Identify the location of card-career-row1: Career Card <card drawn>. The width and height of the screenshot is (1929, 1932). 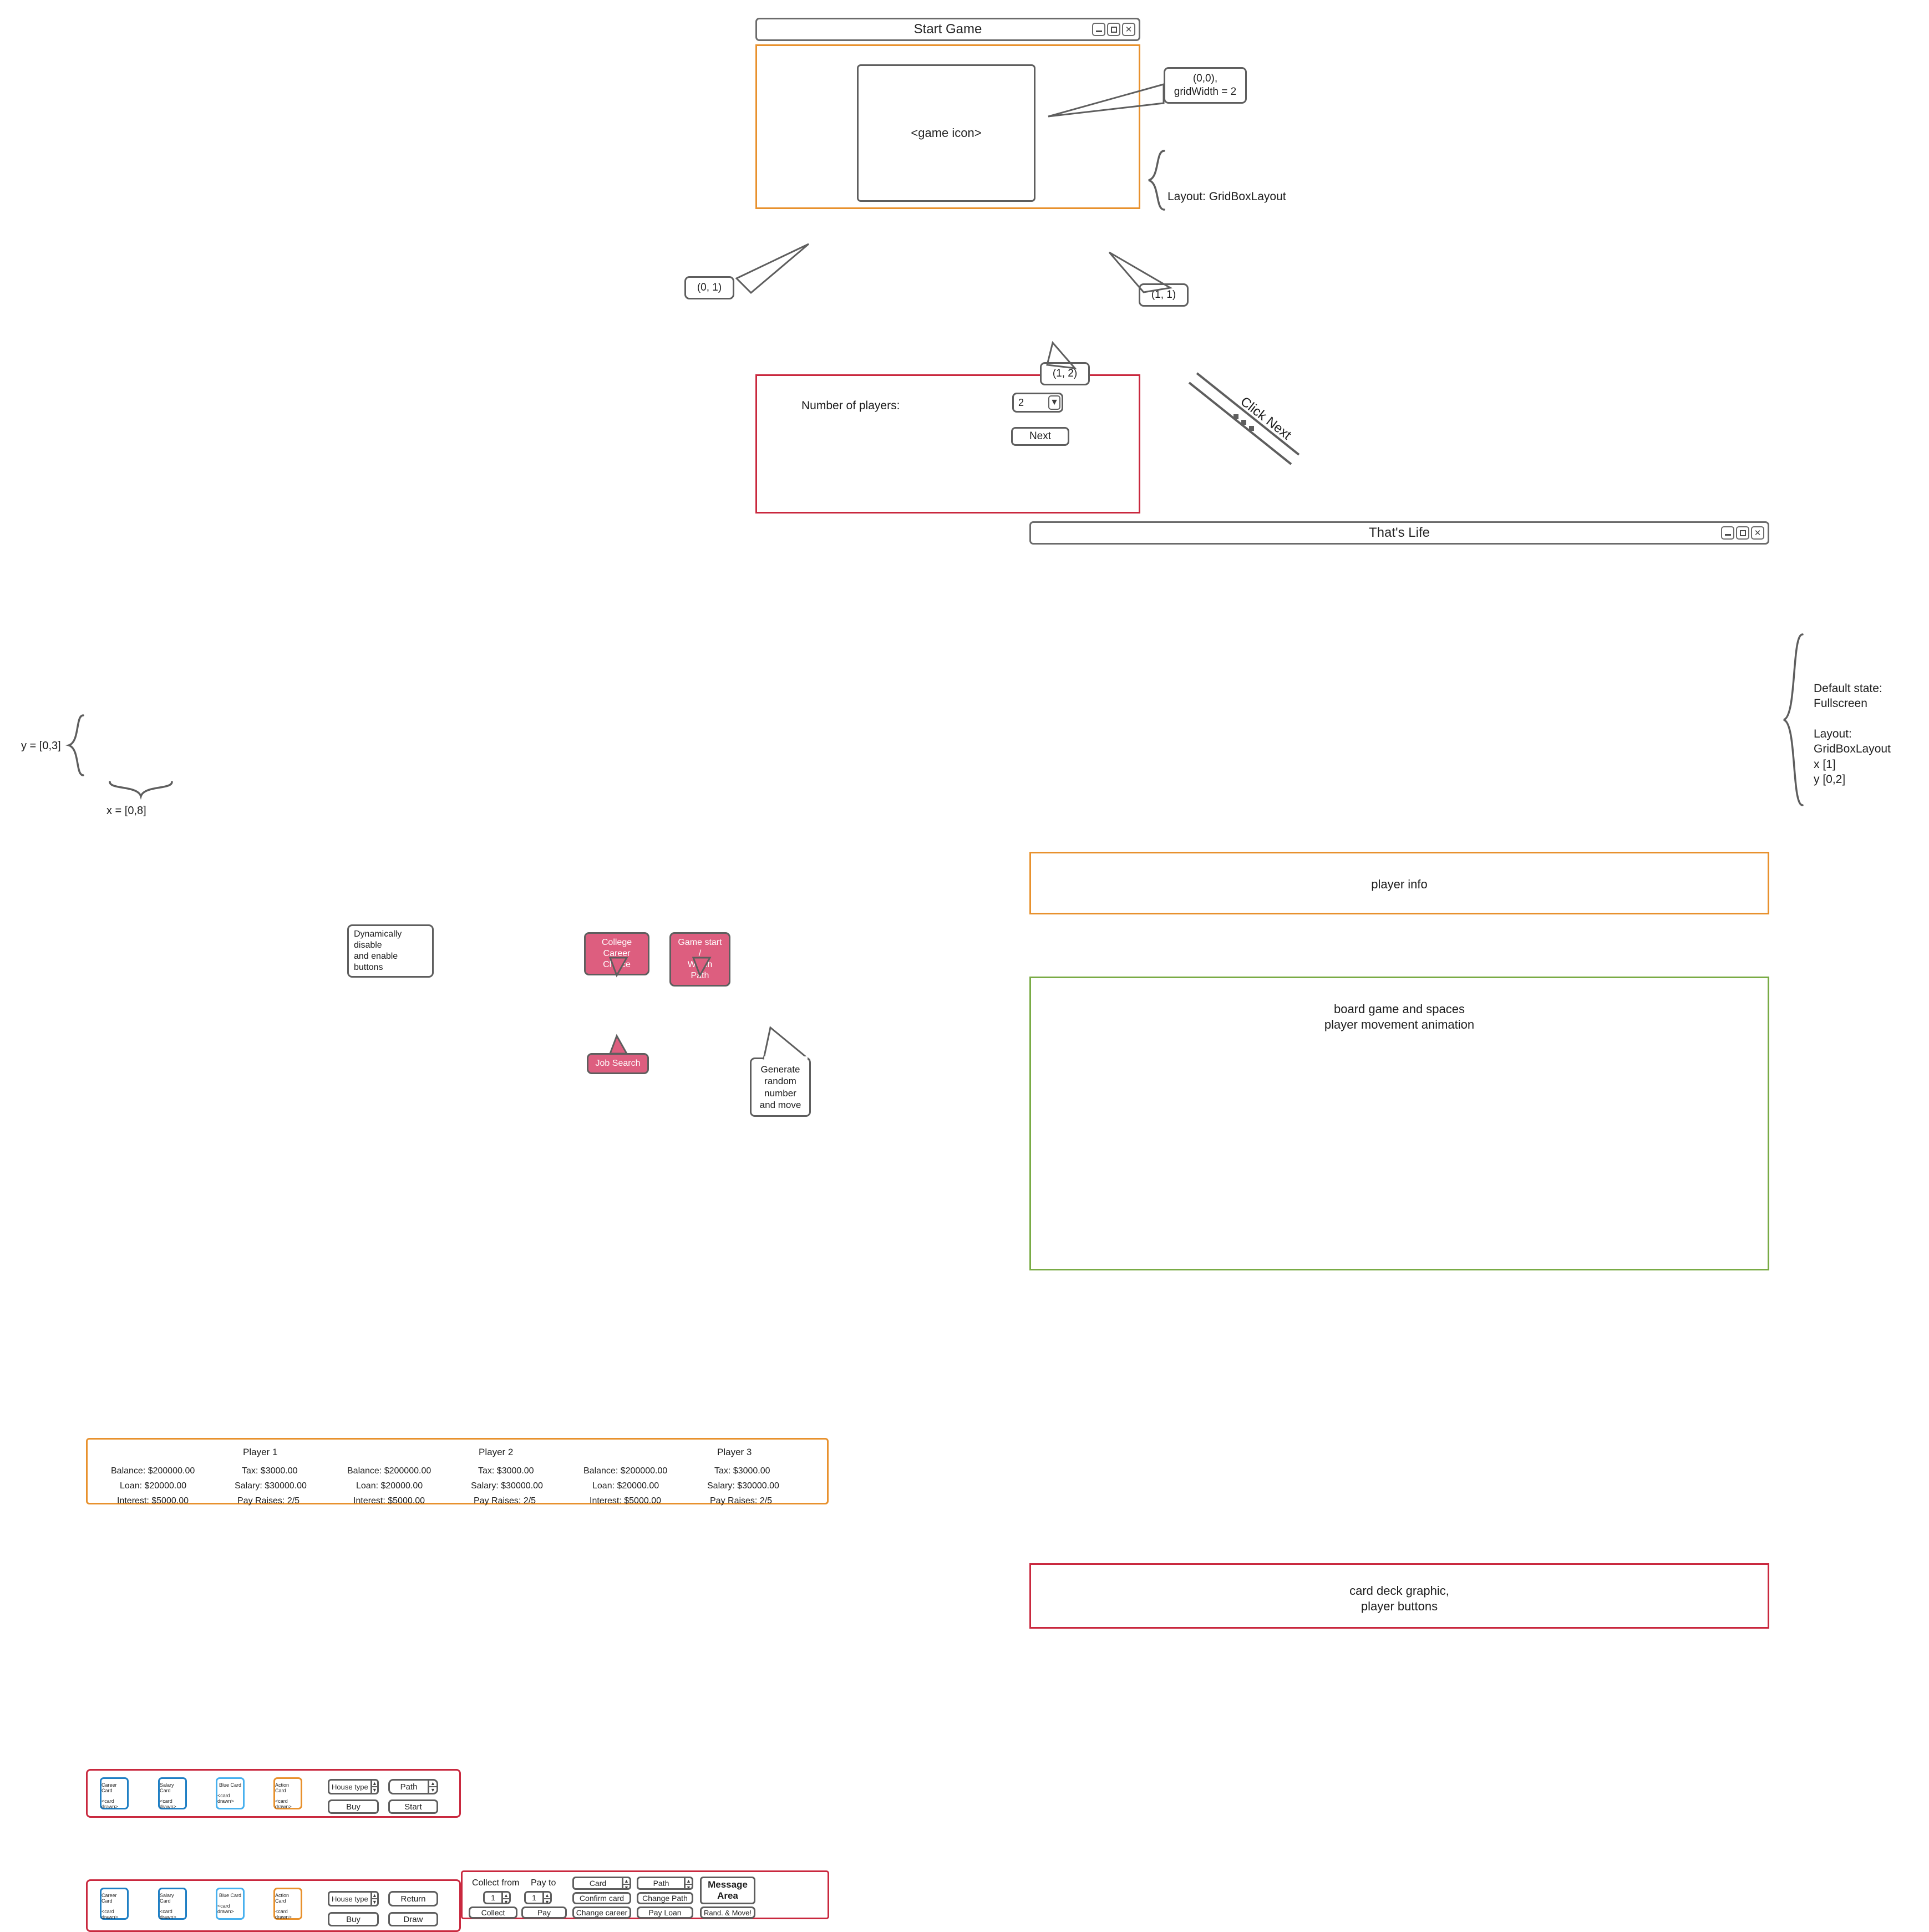
(115, 1793).